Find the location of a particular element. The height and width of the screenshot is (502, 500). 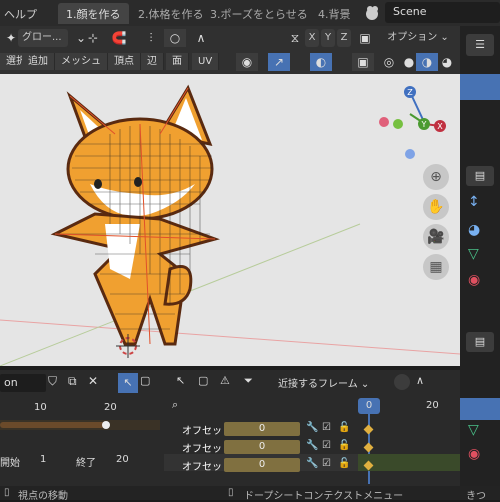

snap-icon: 🧲 is located at coordinates (119, 38).